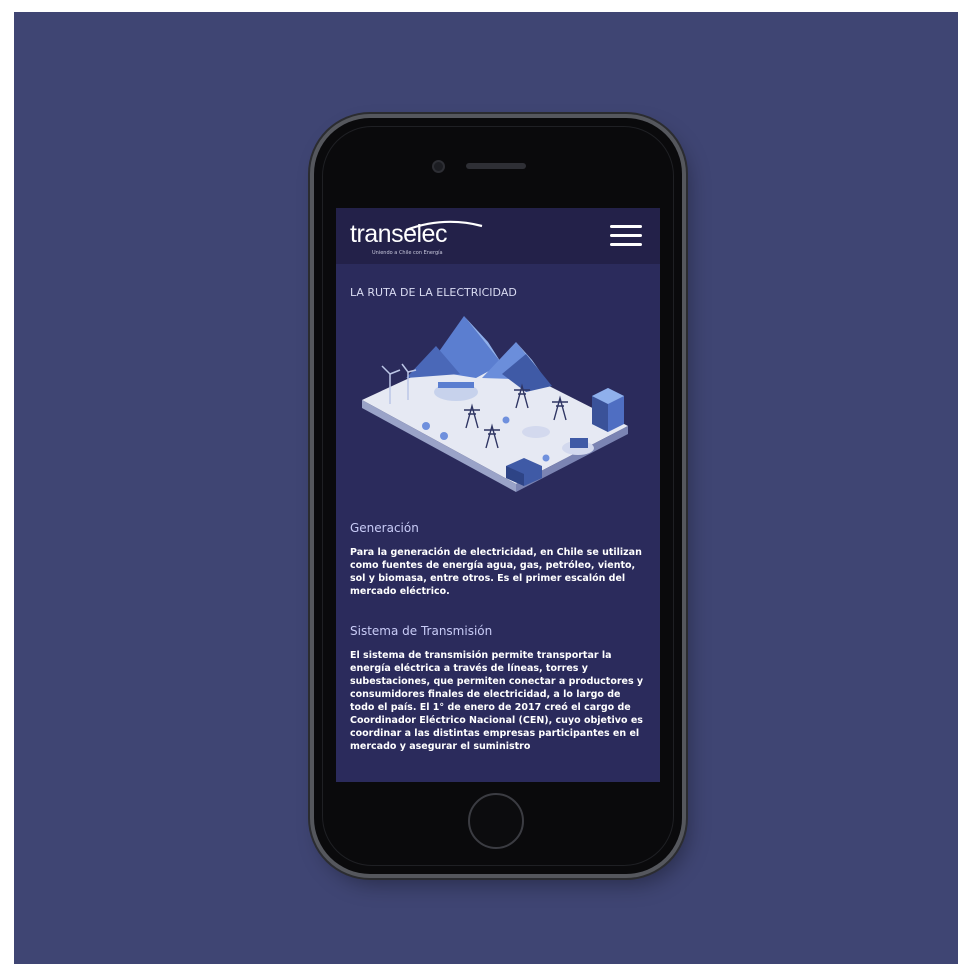  I want to click on earpiece-speaker, so click(496, 166).